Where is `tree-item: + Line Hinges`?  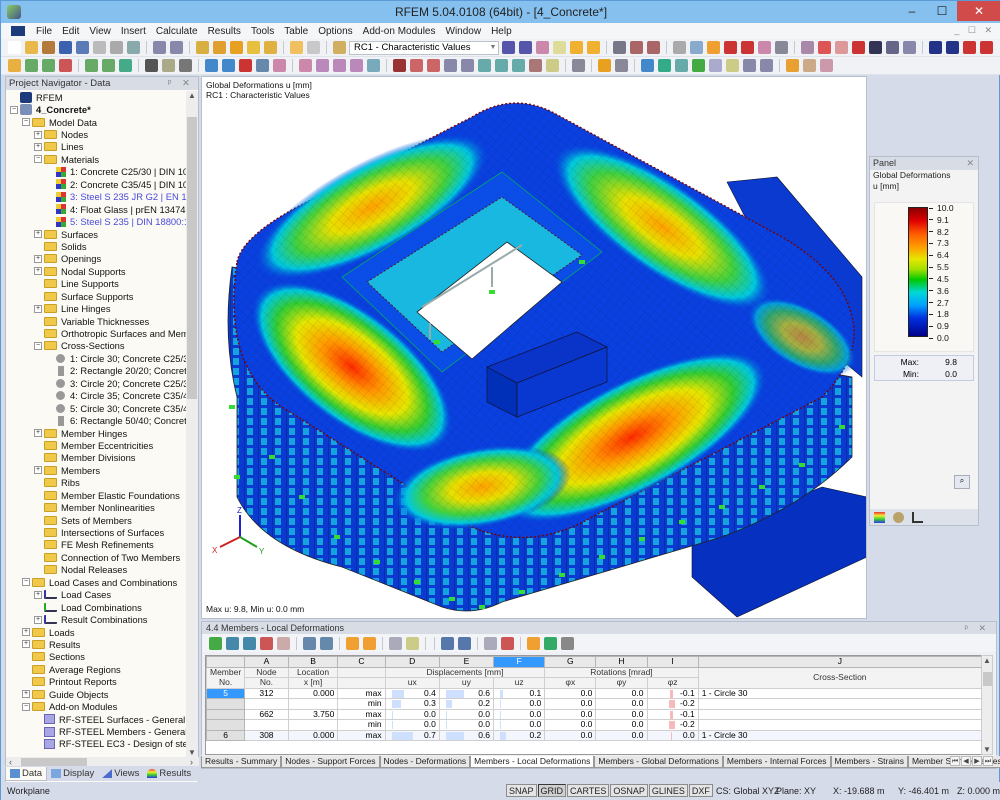 tree-item: + Line Hinges is located at coordinates (96, 308).